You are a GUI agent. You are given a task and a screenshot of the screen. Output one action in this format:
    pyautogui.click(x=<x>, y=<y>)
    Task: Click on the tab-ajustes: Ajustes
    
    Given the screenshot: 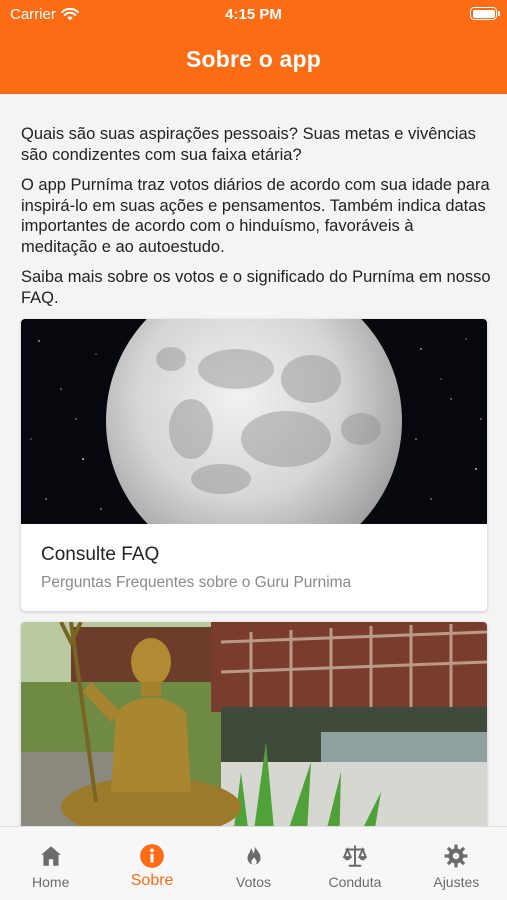 What is the action you would take?
    pyautogui.click(x=456, y=863)
    